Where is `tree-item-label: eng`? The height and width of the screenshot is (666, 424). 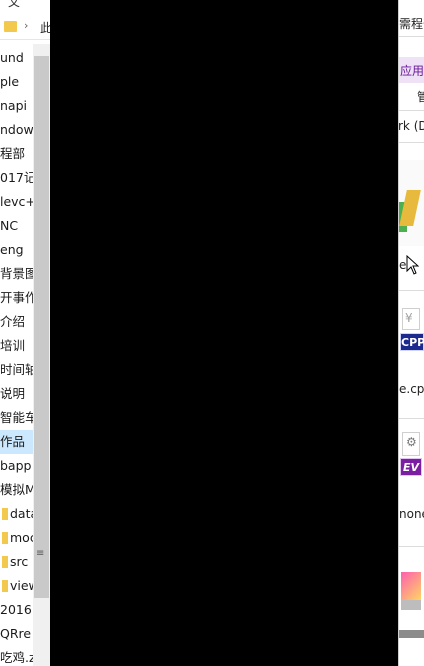
tree-item-label: eng is located at coordinates (12, 249).